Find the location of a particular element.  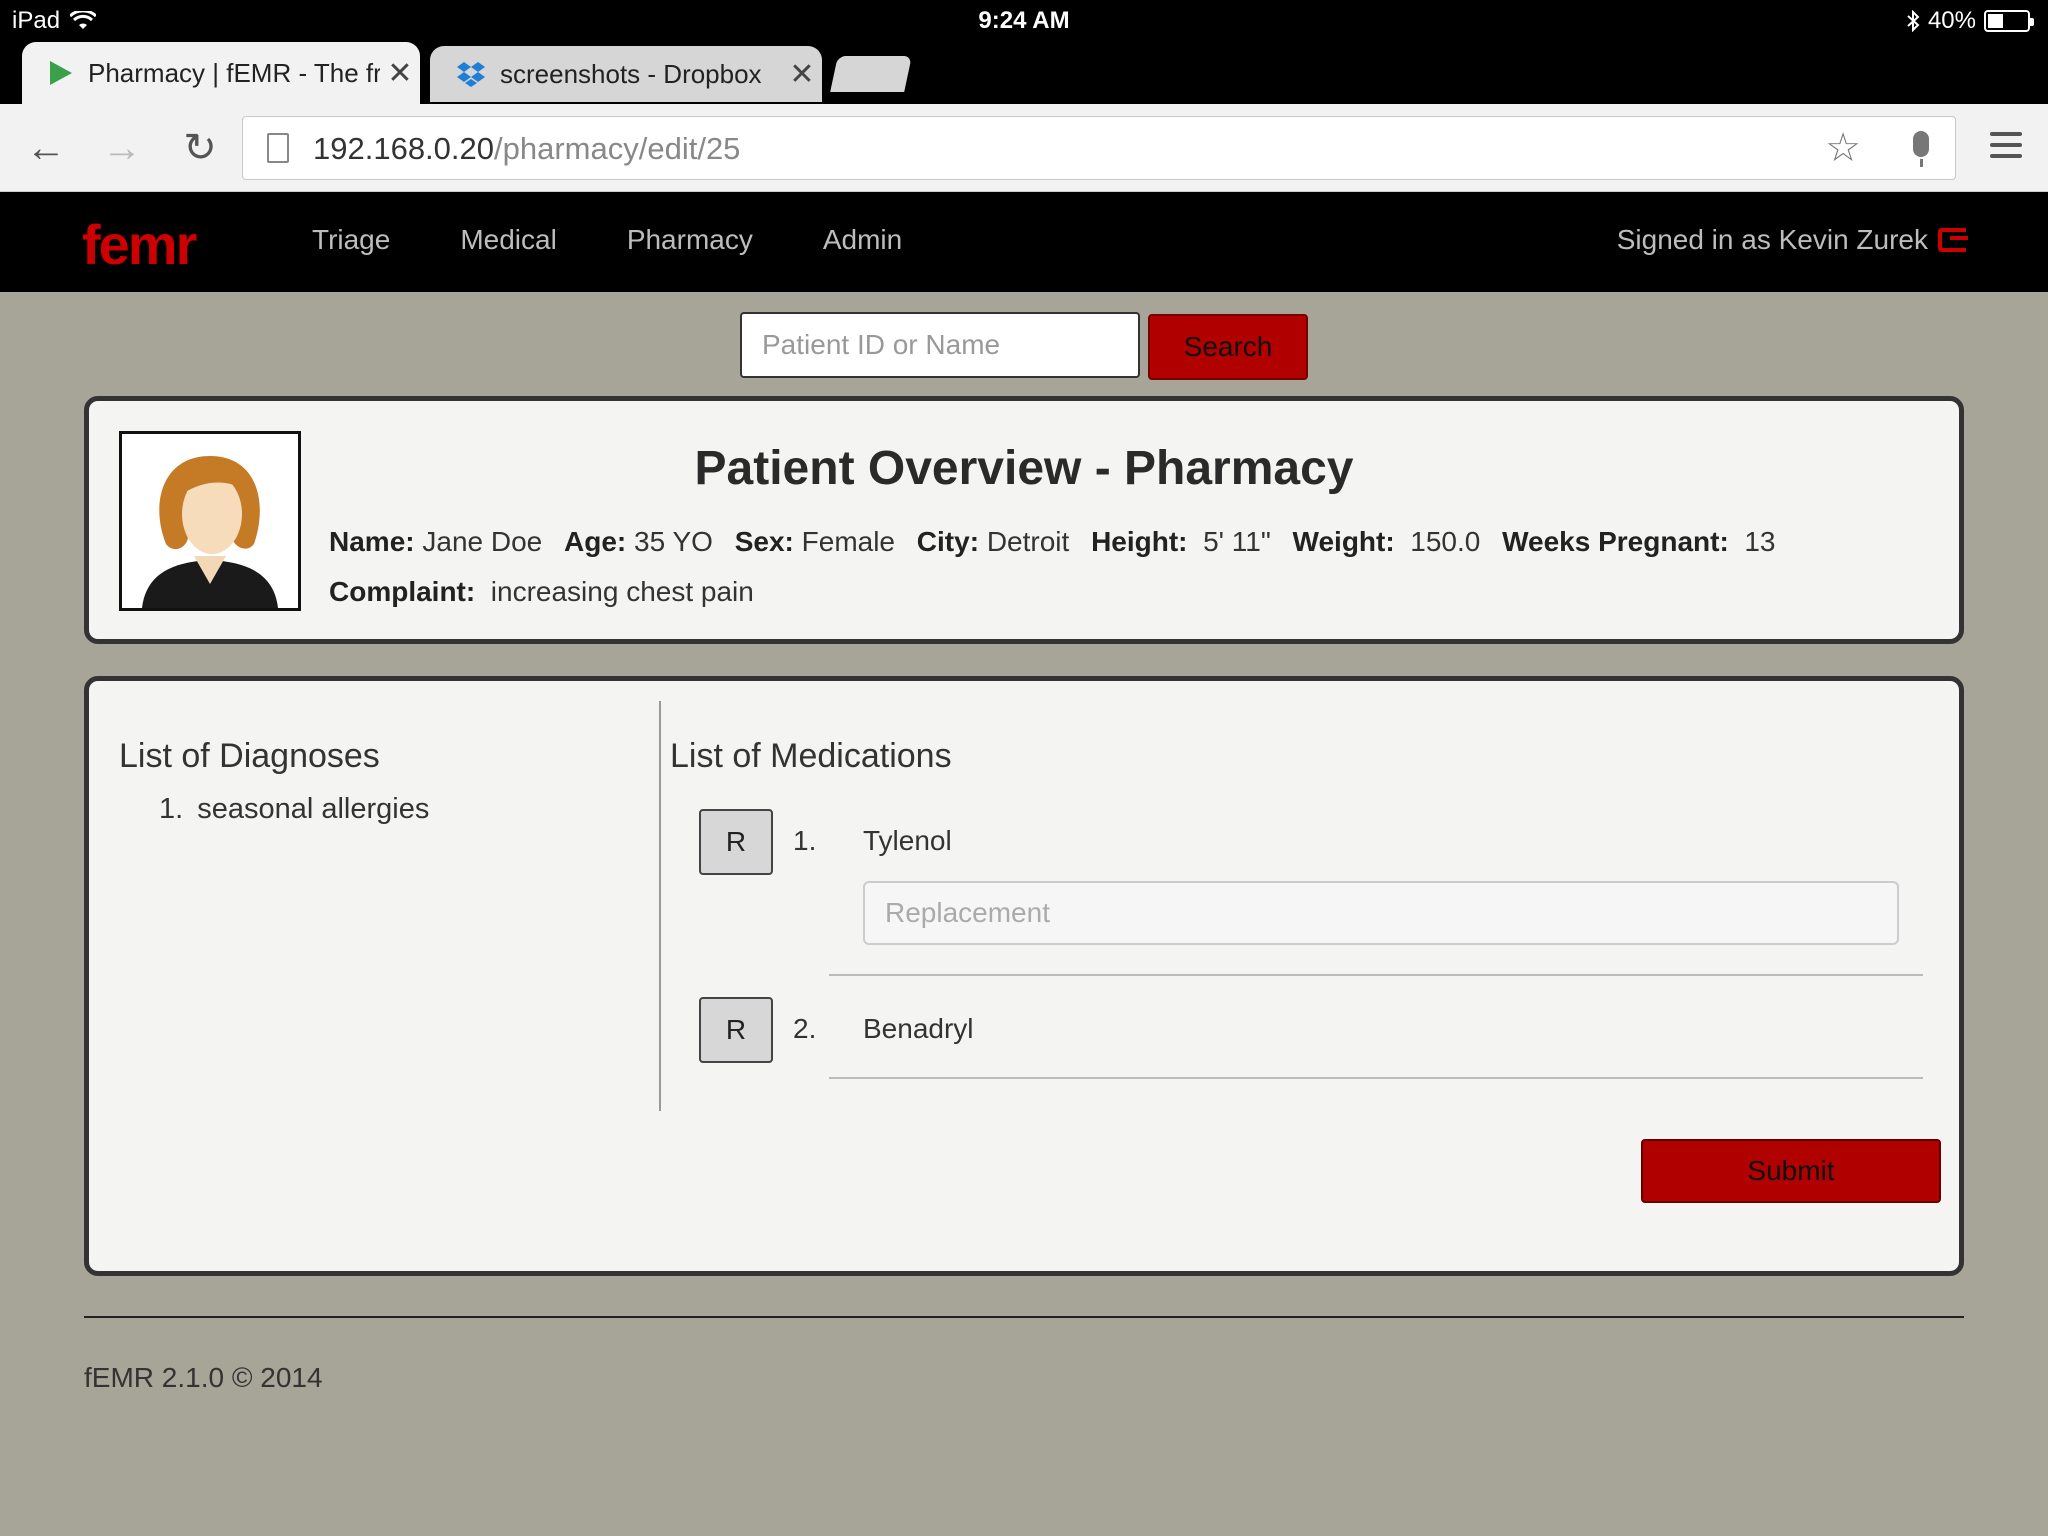

column-divider is located at coordinates (660, 906).